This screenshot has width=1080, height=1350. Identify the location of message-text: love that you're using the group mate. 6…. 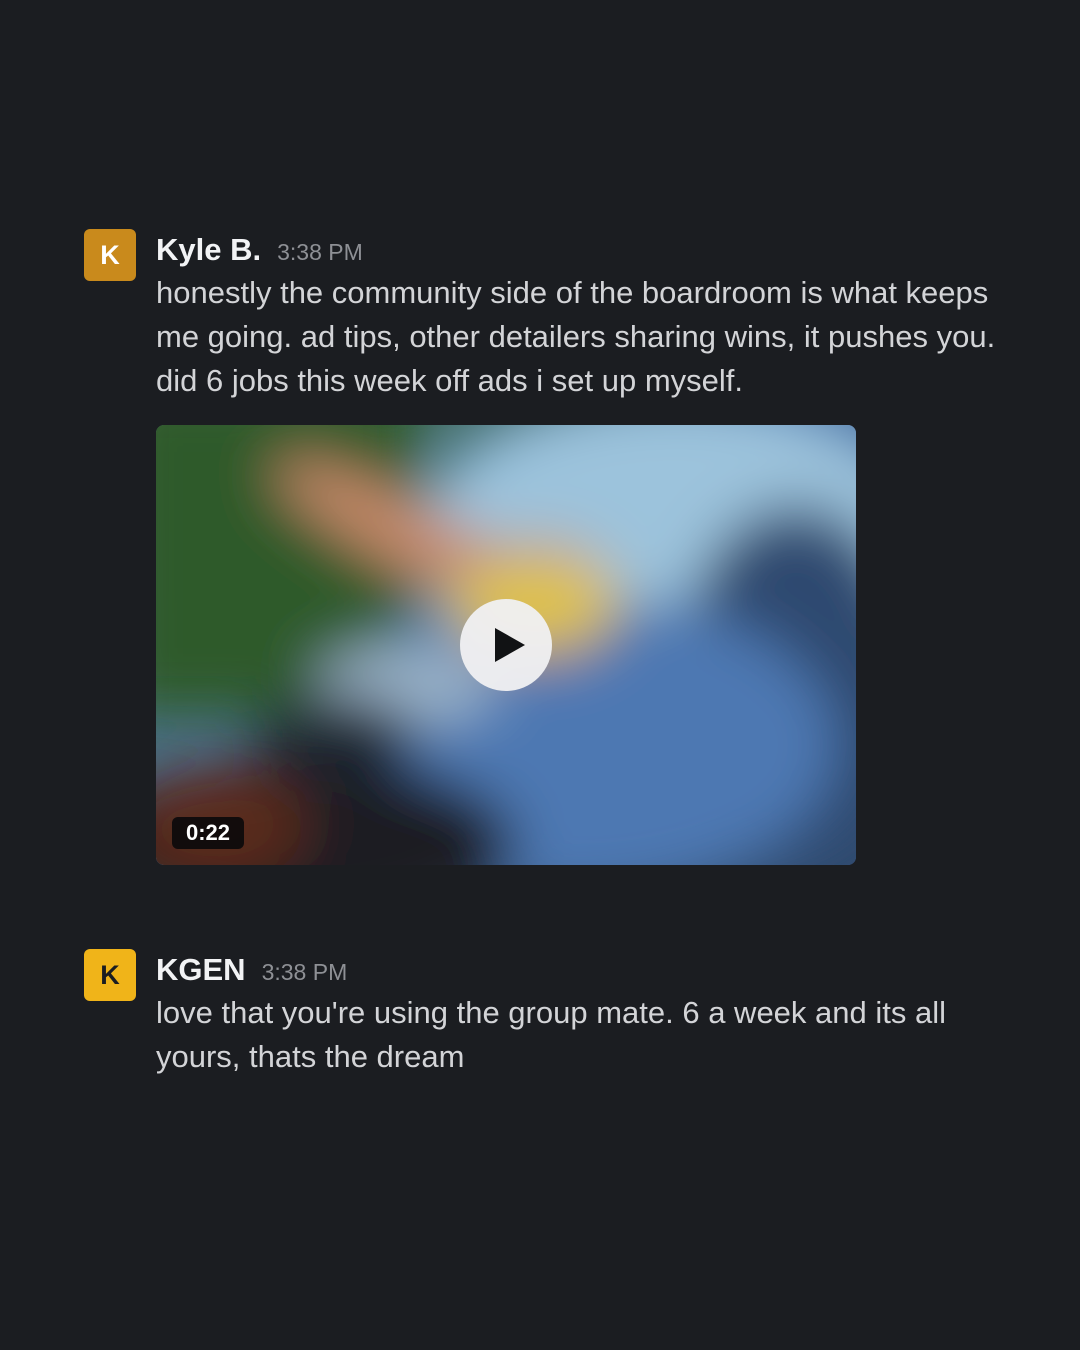
(555, 1034).